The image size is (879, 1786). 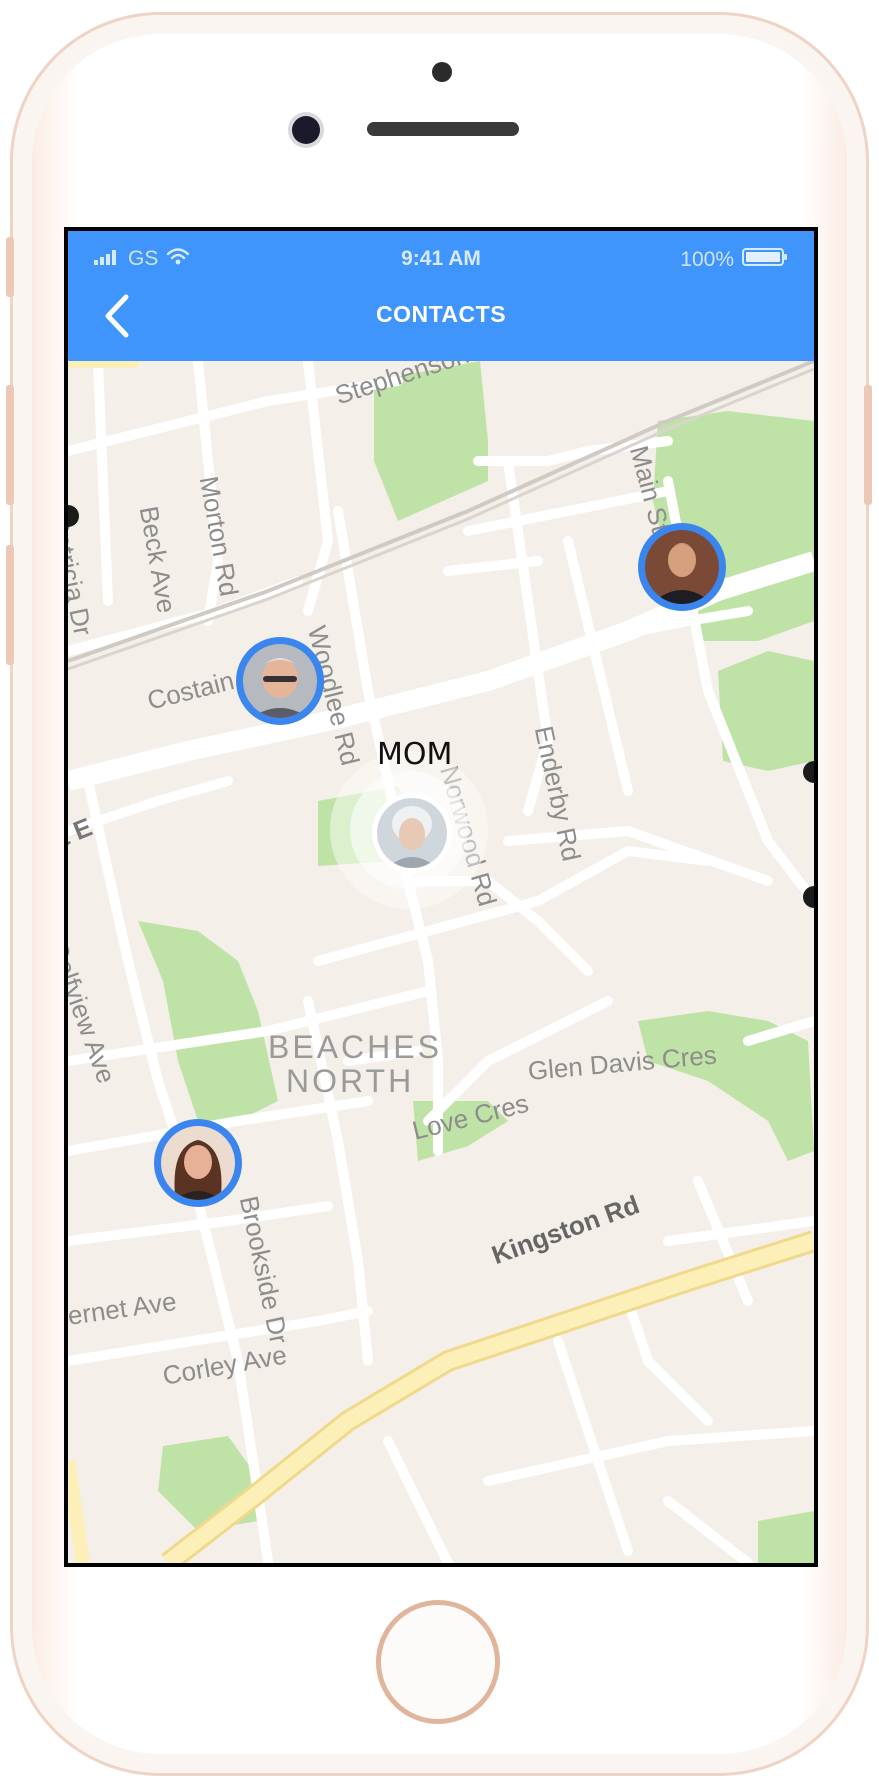 I want to click on mute-switch, so click(x=10, y=267).